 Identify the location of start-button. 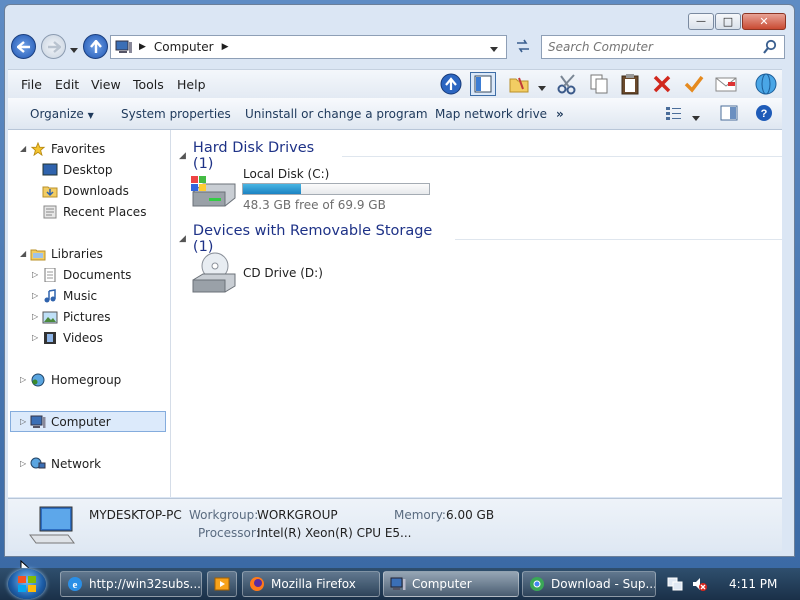
(27, 584).